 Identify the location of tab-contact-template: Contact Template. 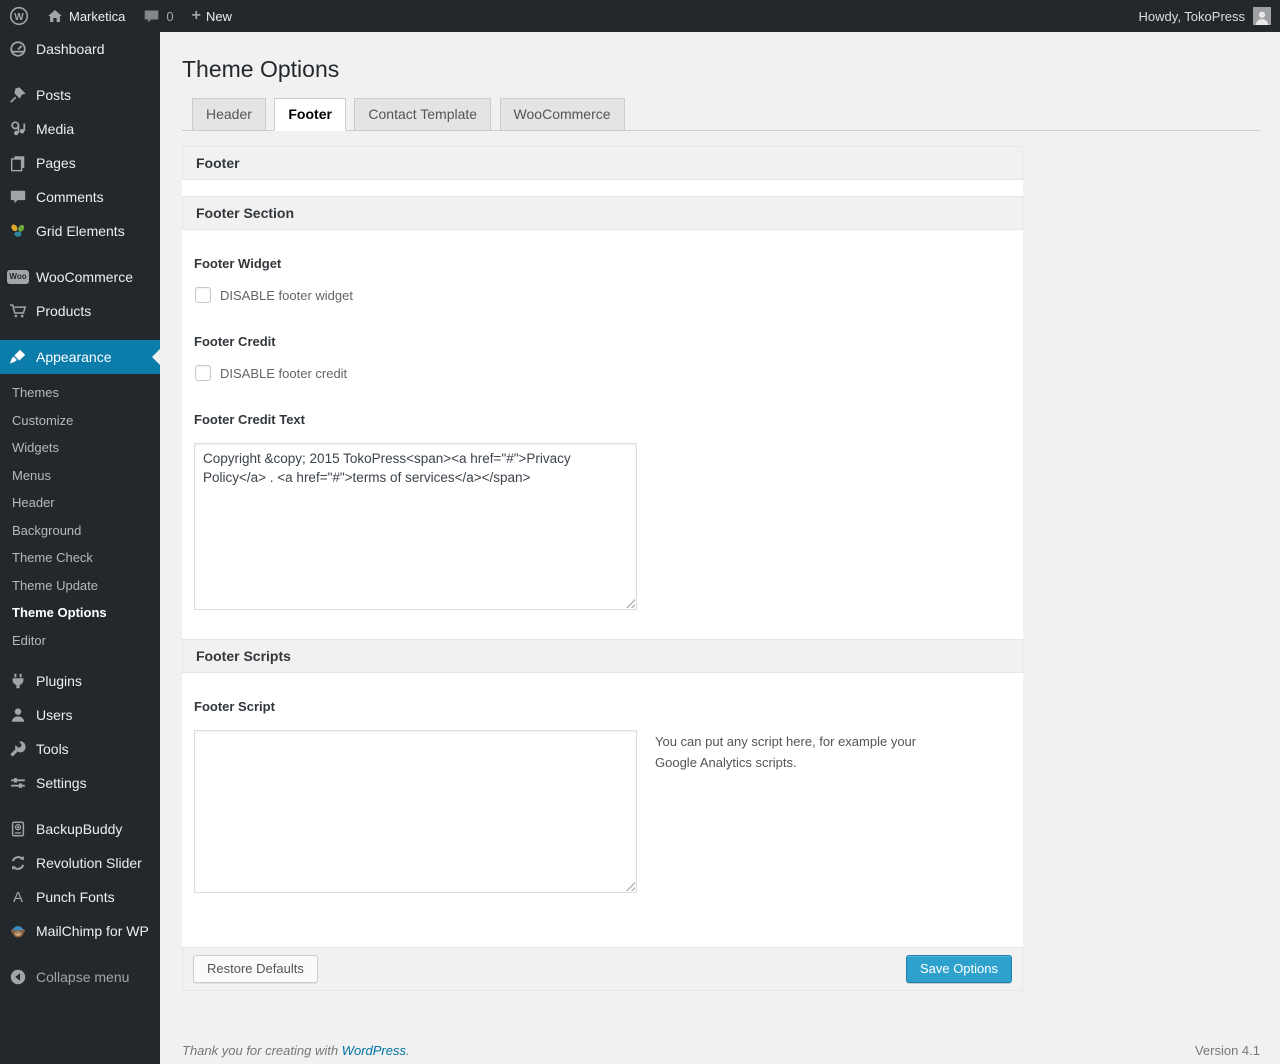
(423, 114).